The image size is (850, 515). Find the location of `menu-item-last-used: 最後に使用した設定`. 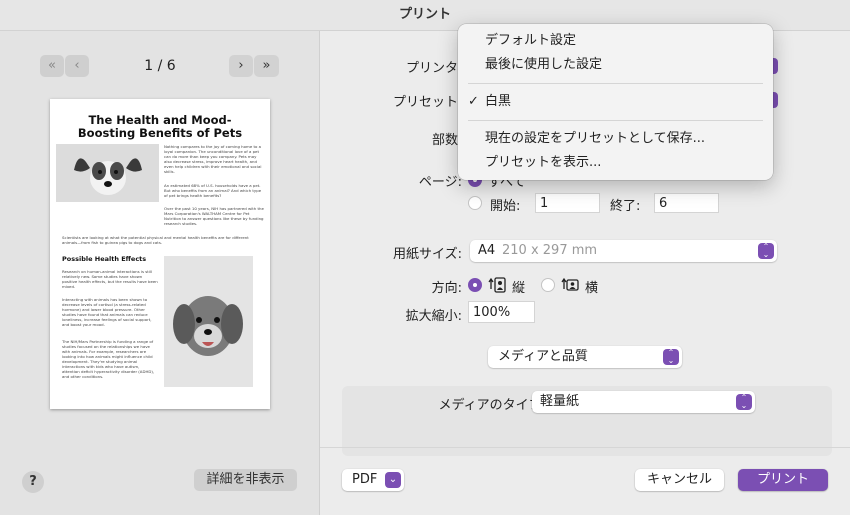

menu-item-last-used: 最後に使用した設定 is located at coordinates (615, 65).